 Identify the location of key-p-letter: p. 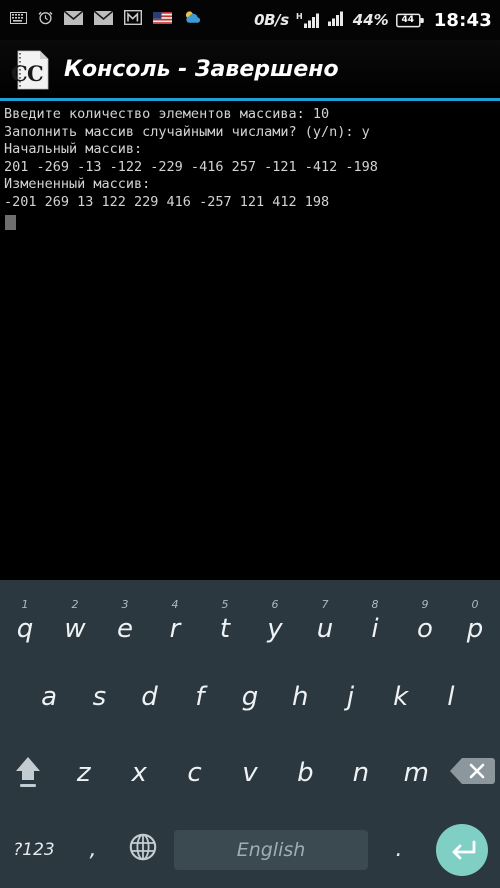
(475, 628).